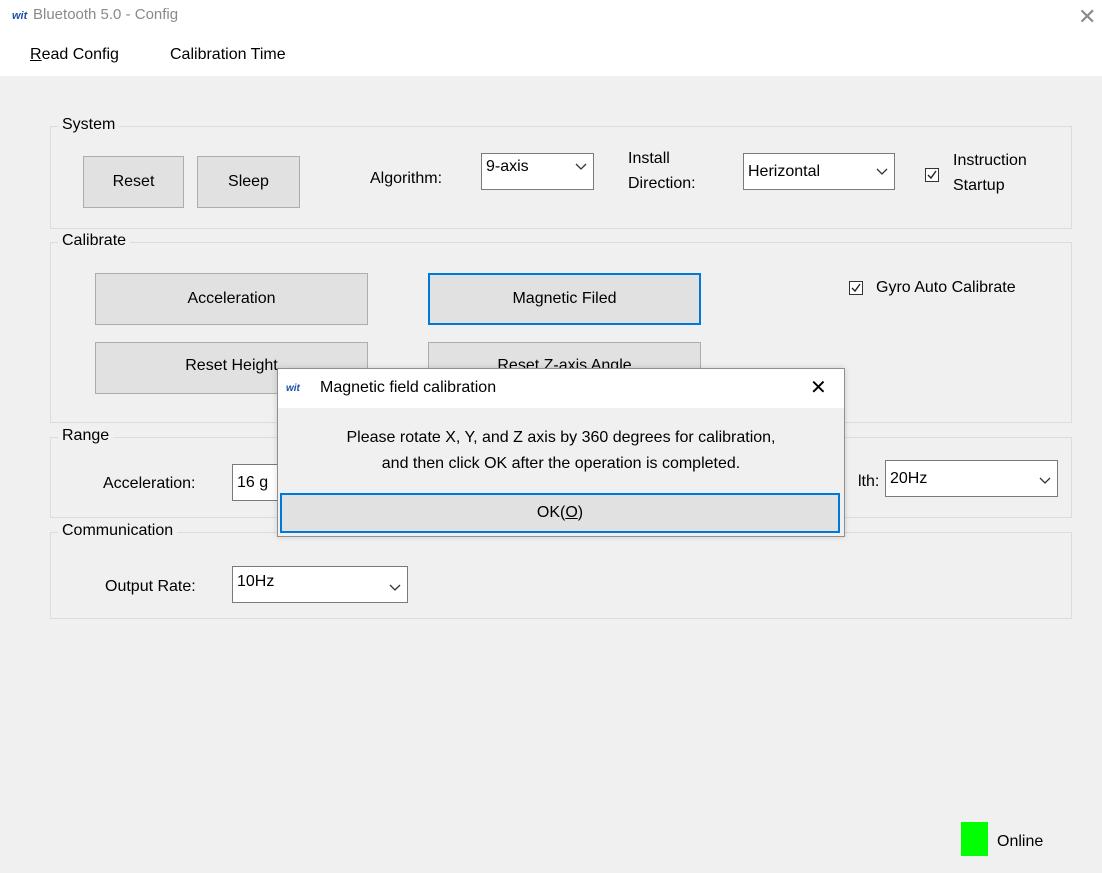 The image size is (1102, 873). I want to click on communication-group, so click(561, 575).